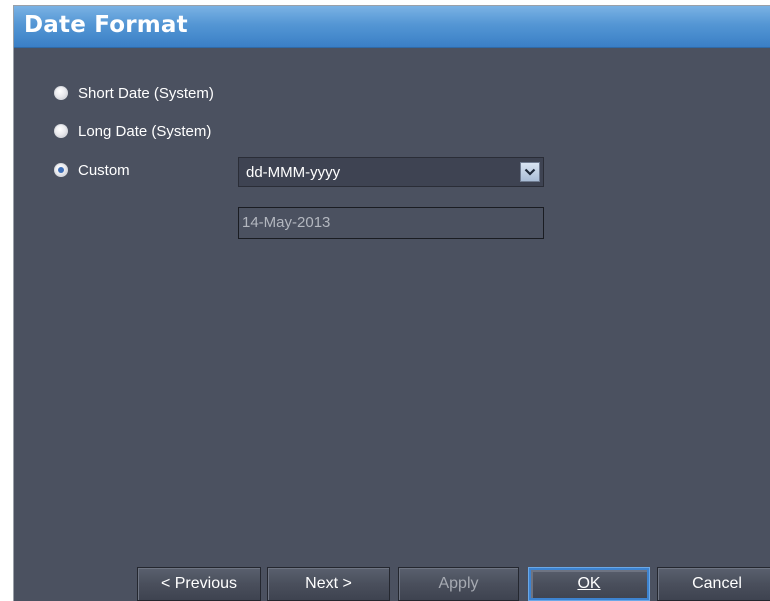 The width and height of the screenshot is (770, 601). What do you see at coordinates (106, 25) in the screenshot?
I see `dialog-title: Date Format` at bounding box center [106, 25].